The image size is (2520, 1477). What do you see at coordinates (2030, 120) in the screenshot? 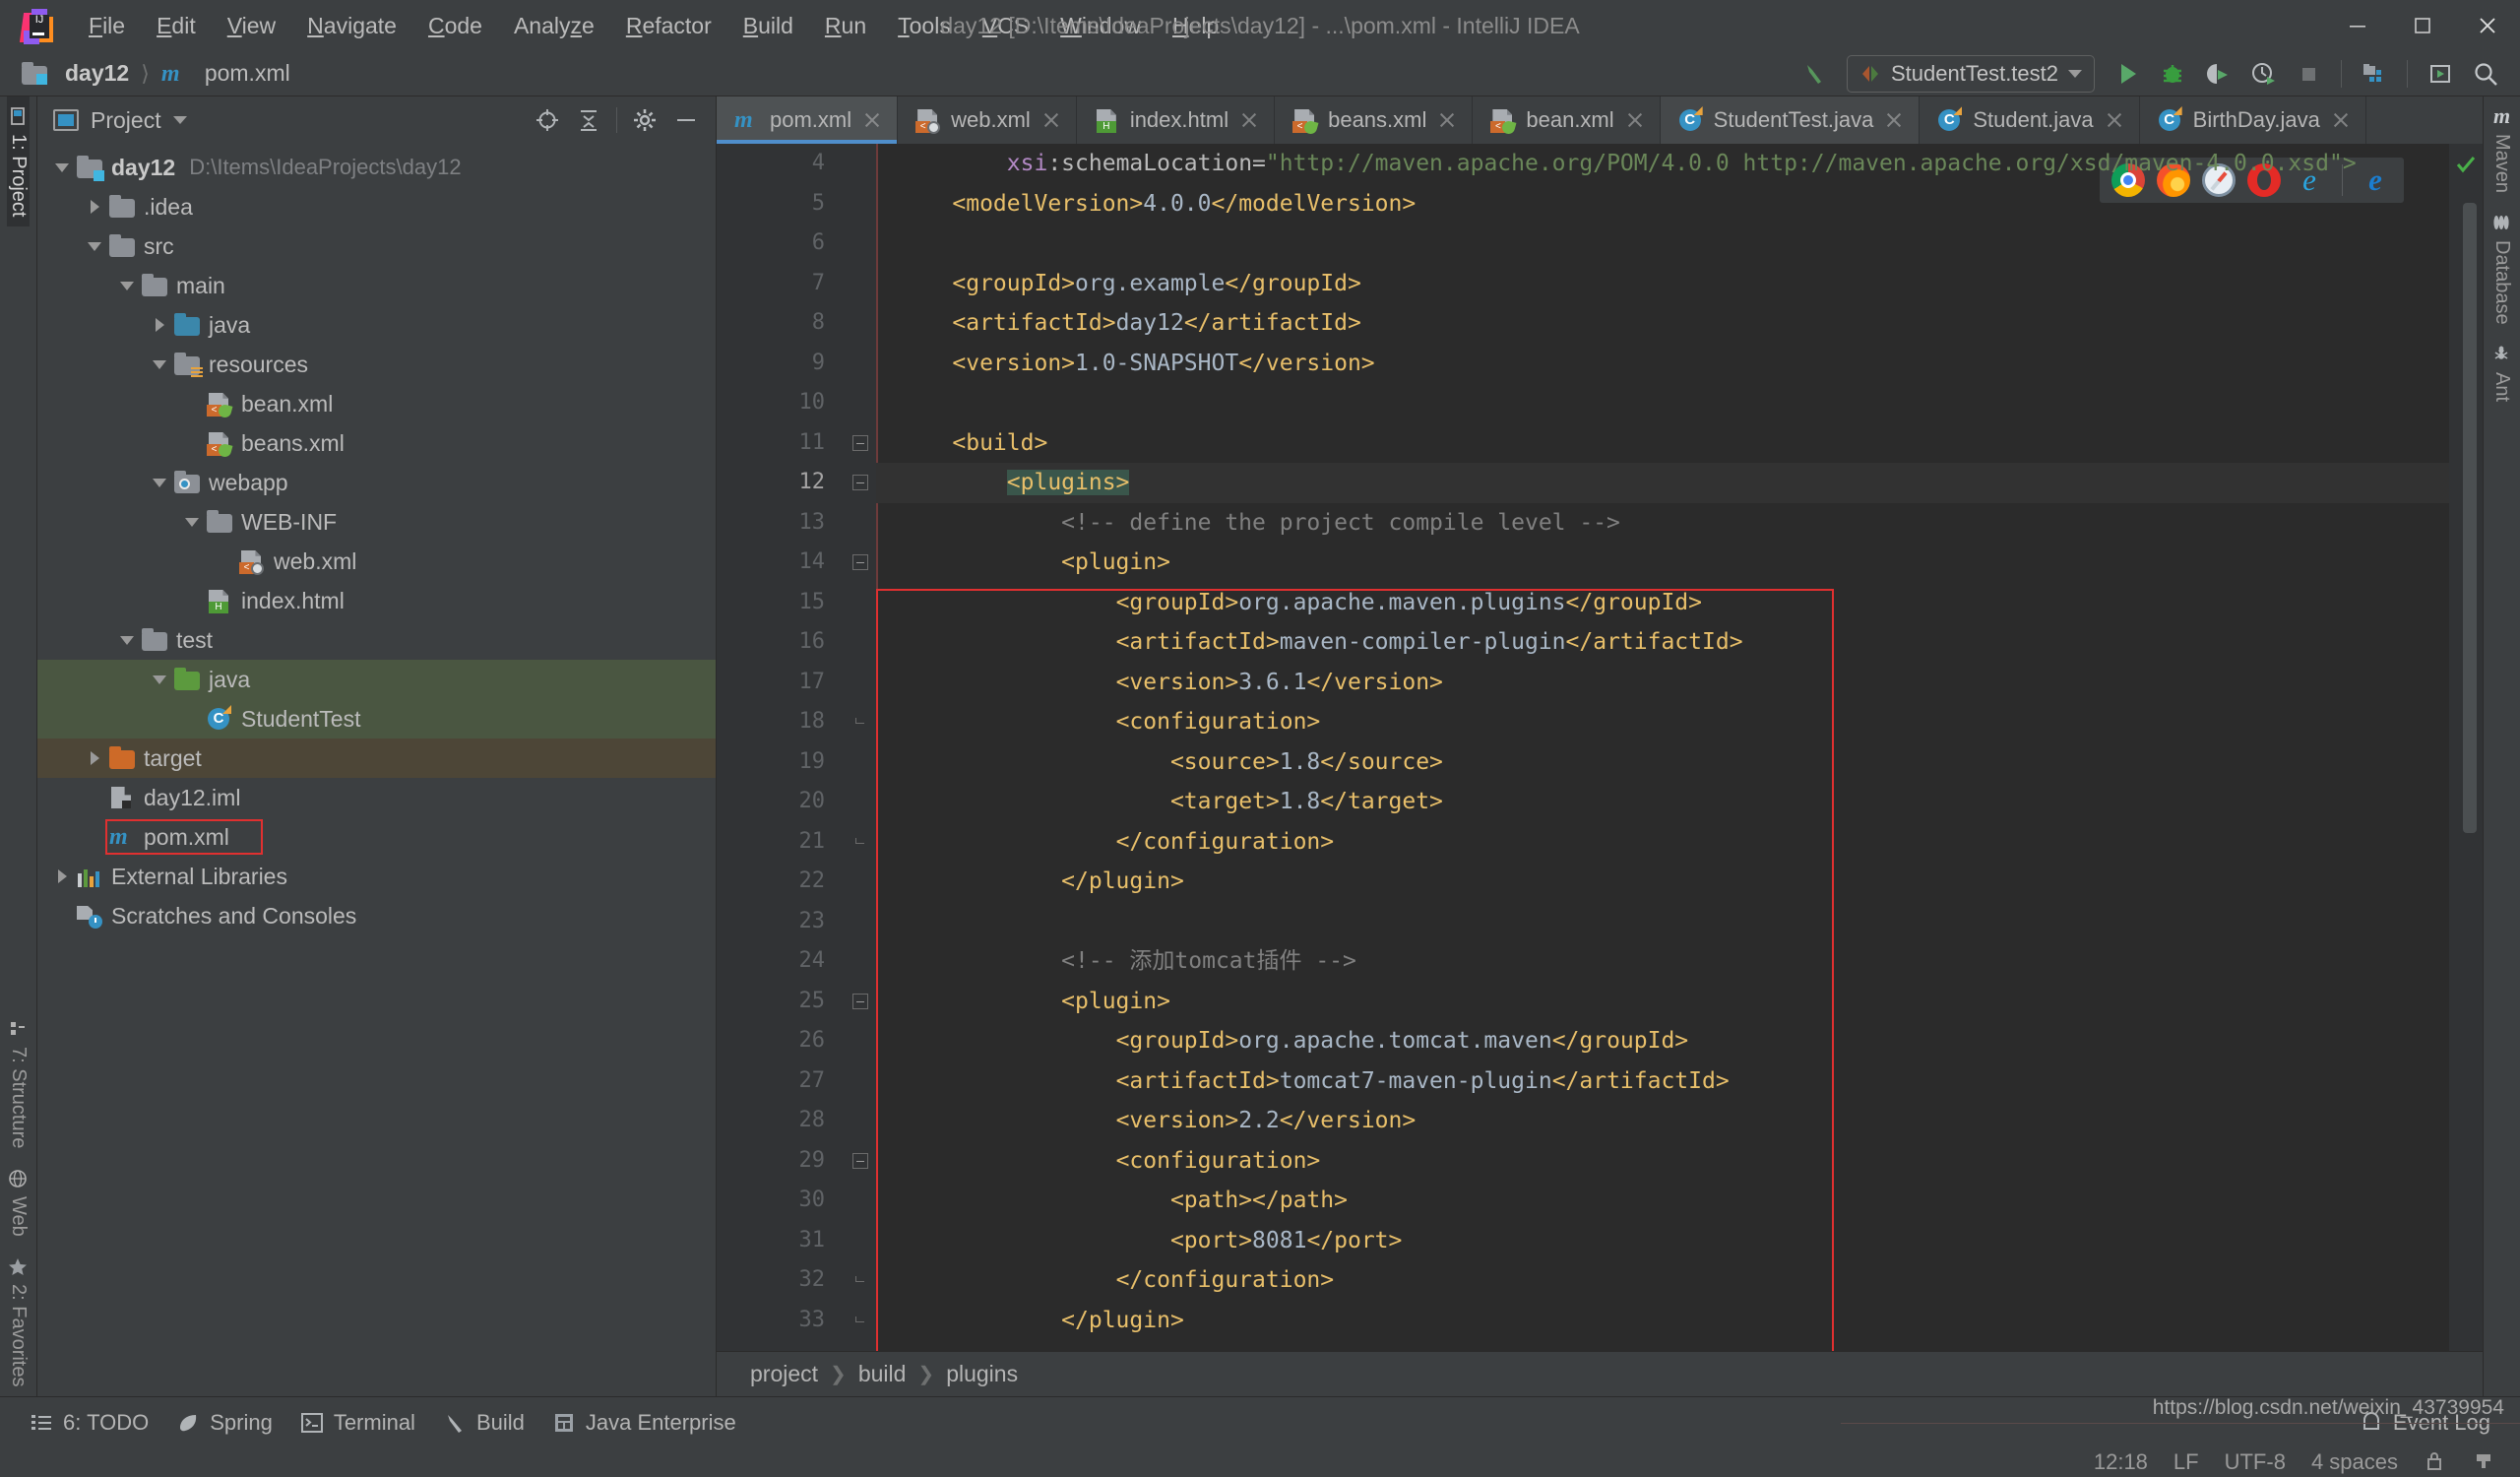
I see `editor-tab-student-java: C Student.java` at bounding box center [2030, 120].